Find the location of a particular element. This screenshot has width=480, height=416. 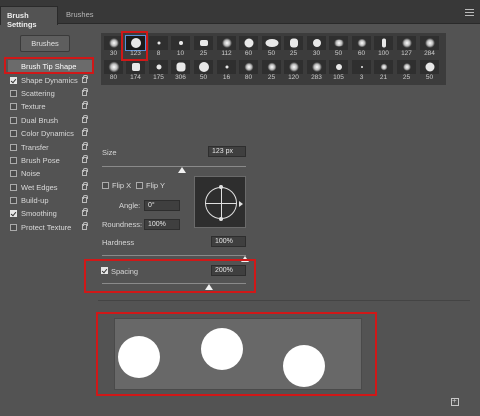

brush-preset: 10 is located at coordinates (180, 47).